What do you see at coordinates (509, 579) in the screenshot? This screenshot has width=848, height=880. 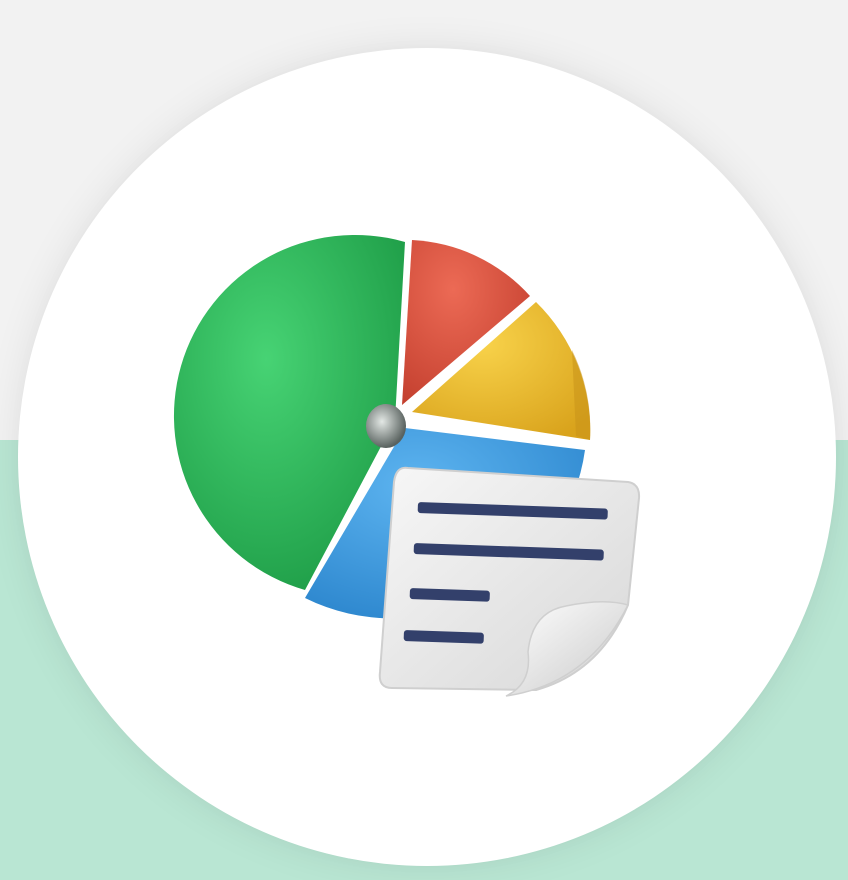 I see `document-paper` at bounding box center [509, 579].